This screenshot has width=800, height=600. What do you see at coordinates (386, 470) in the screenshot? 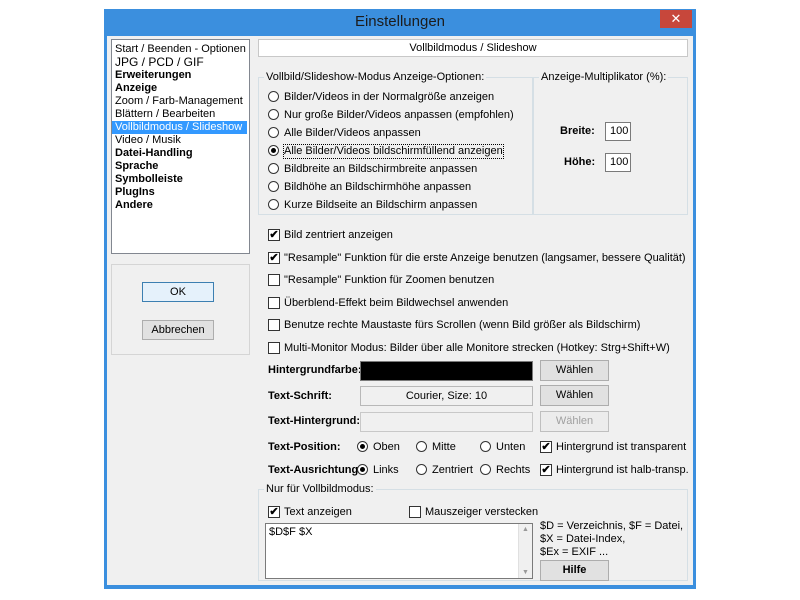
I see `align-left-label: Links` at bounding box center [386, 470].